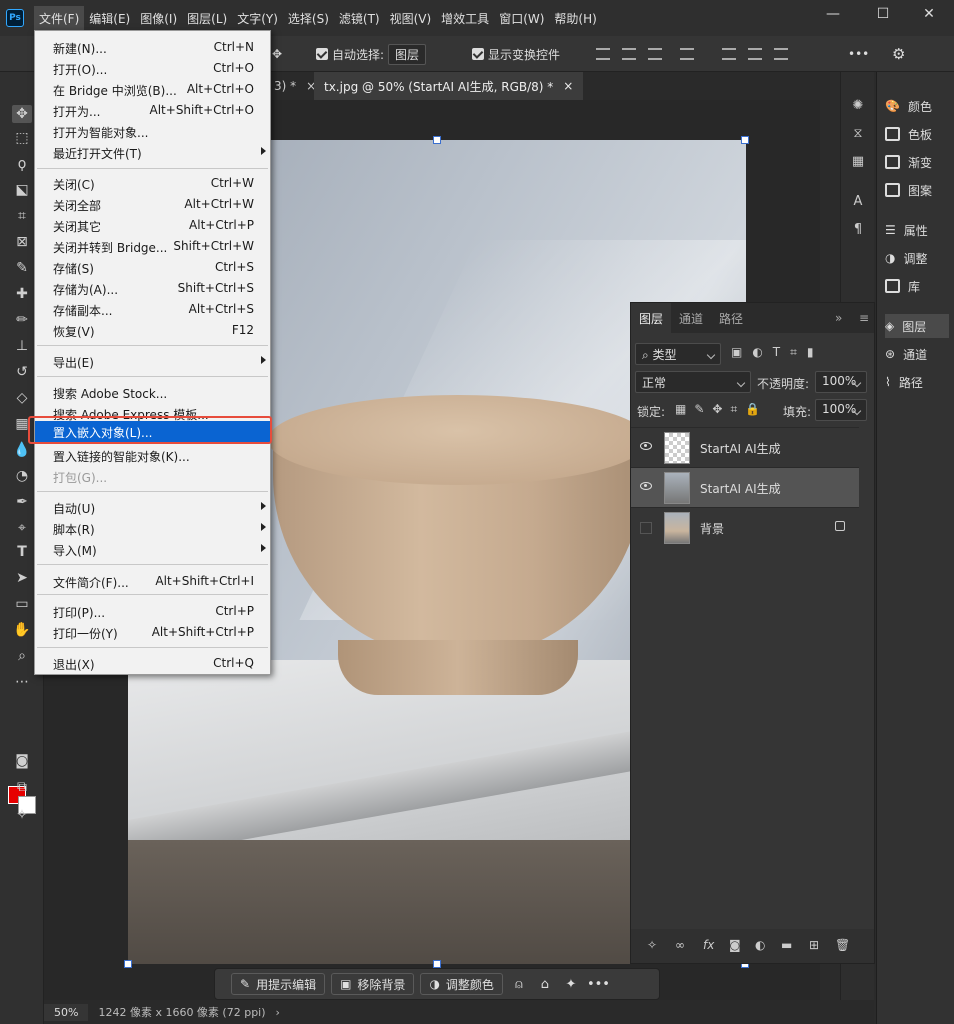  What do you see at coordinates (22, 476) in the screenshot?
I see `dodge-tool-icon: ◔` at bounding box center [22, 476].